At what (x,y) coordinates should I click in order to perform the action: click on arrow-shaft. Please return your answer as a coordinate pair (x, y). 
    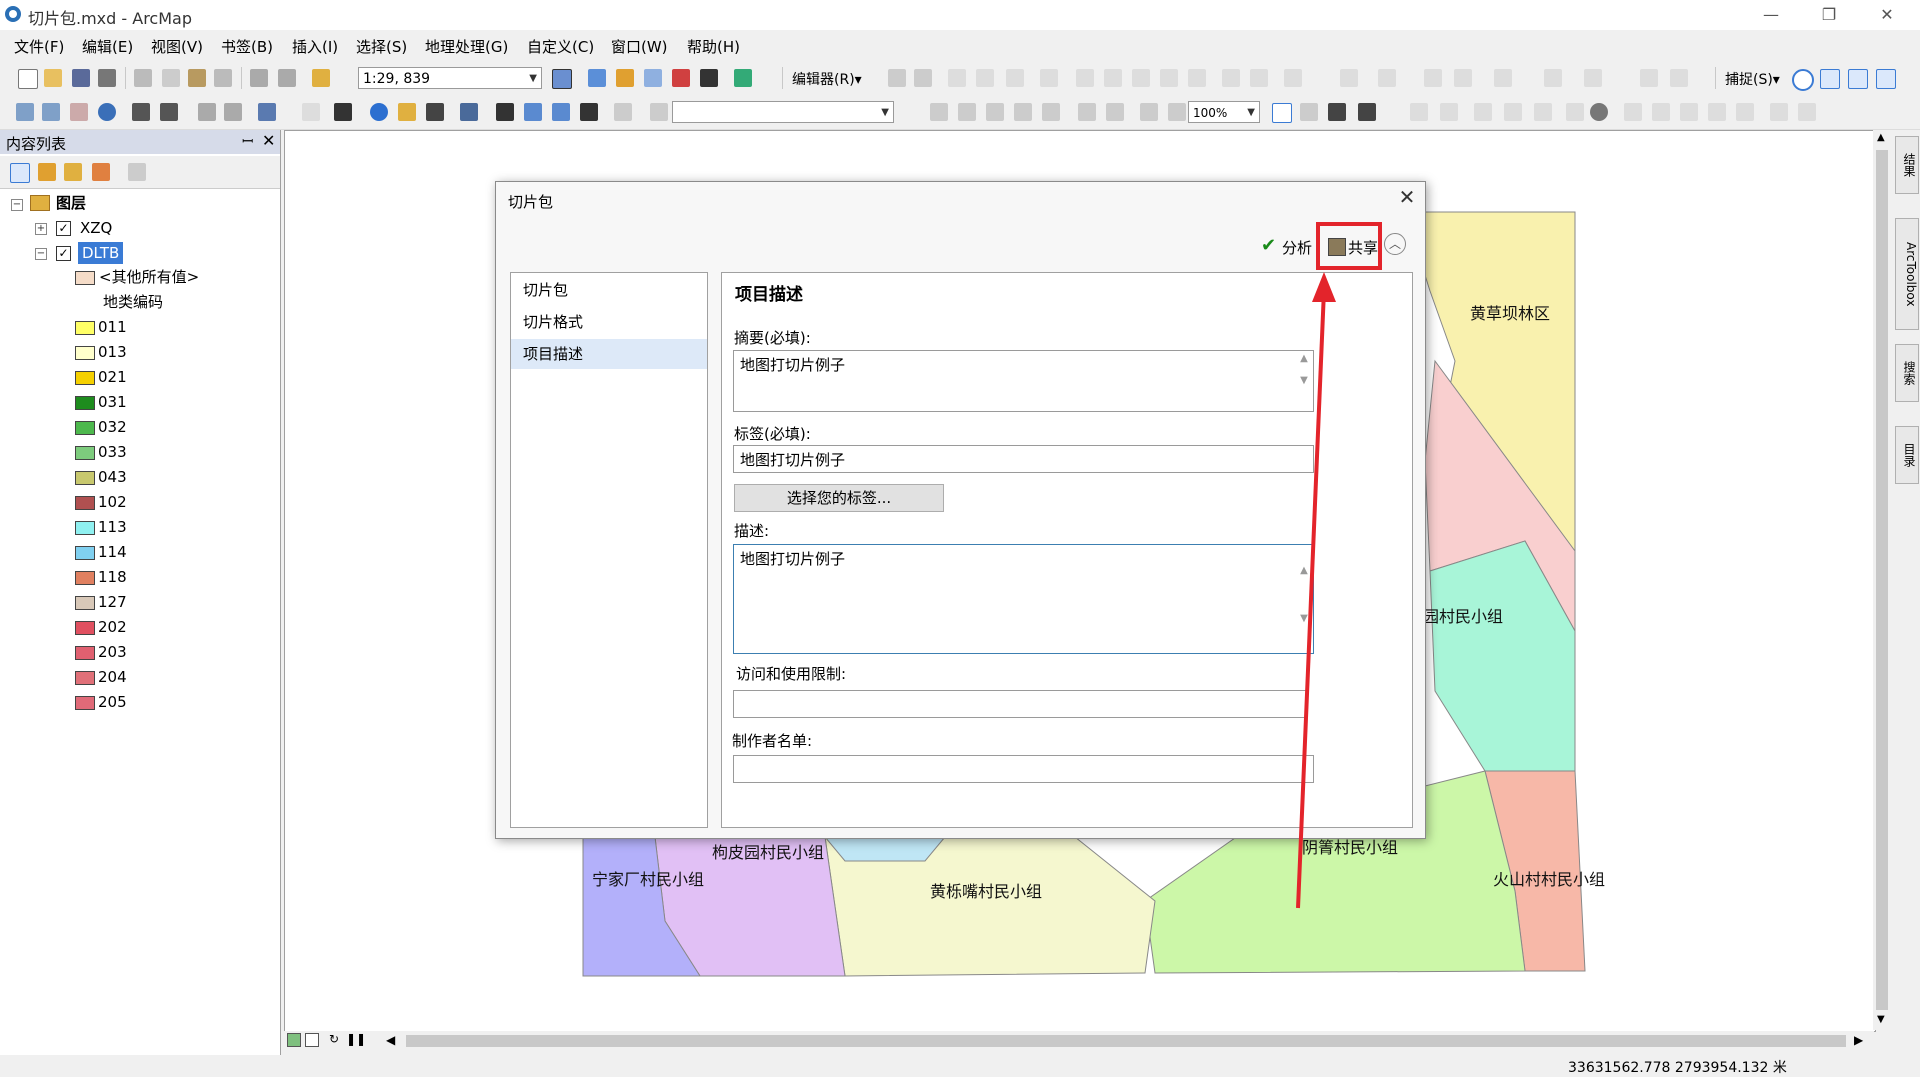
    Looking at the image, I should click on (1311, 599).